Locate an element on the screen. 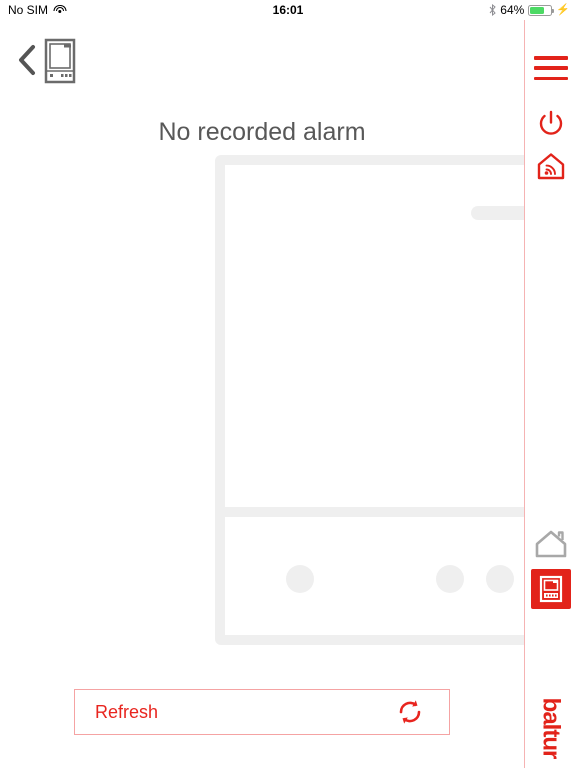 Image resolution: width=576 pixels, height=768 pixels. back-button is located at coordinates (27, 60).